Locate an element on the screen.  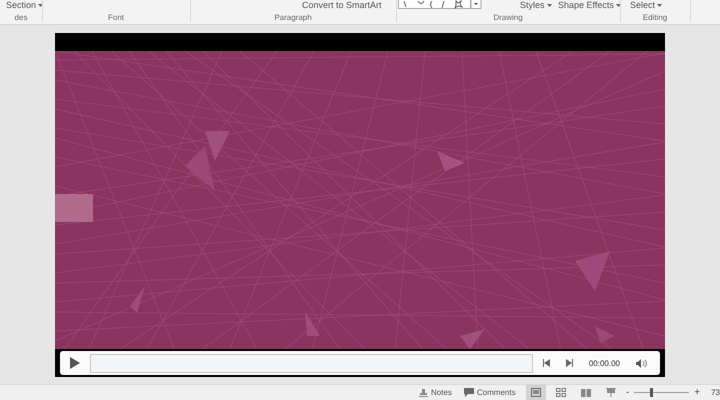
progress-track is located at coordinates (311, 363).